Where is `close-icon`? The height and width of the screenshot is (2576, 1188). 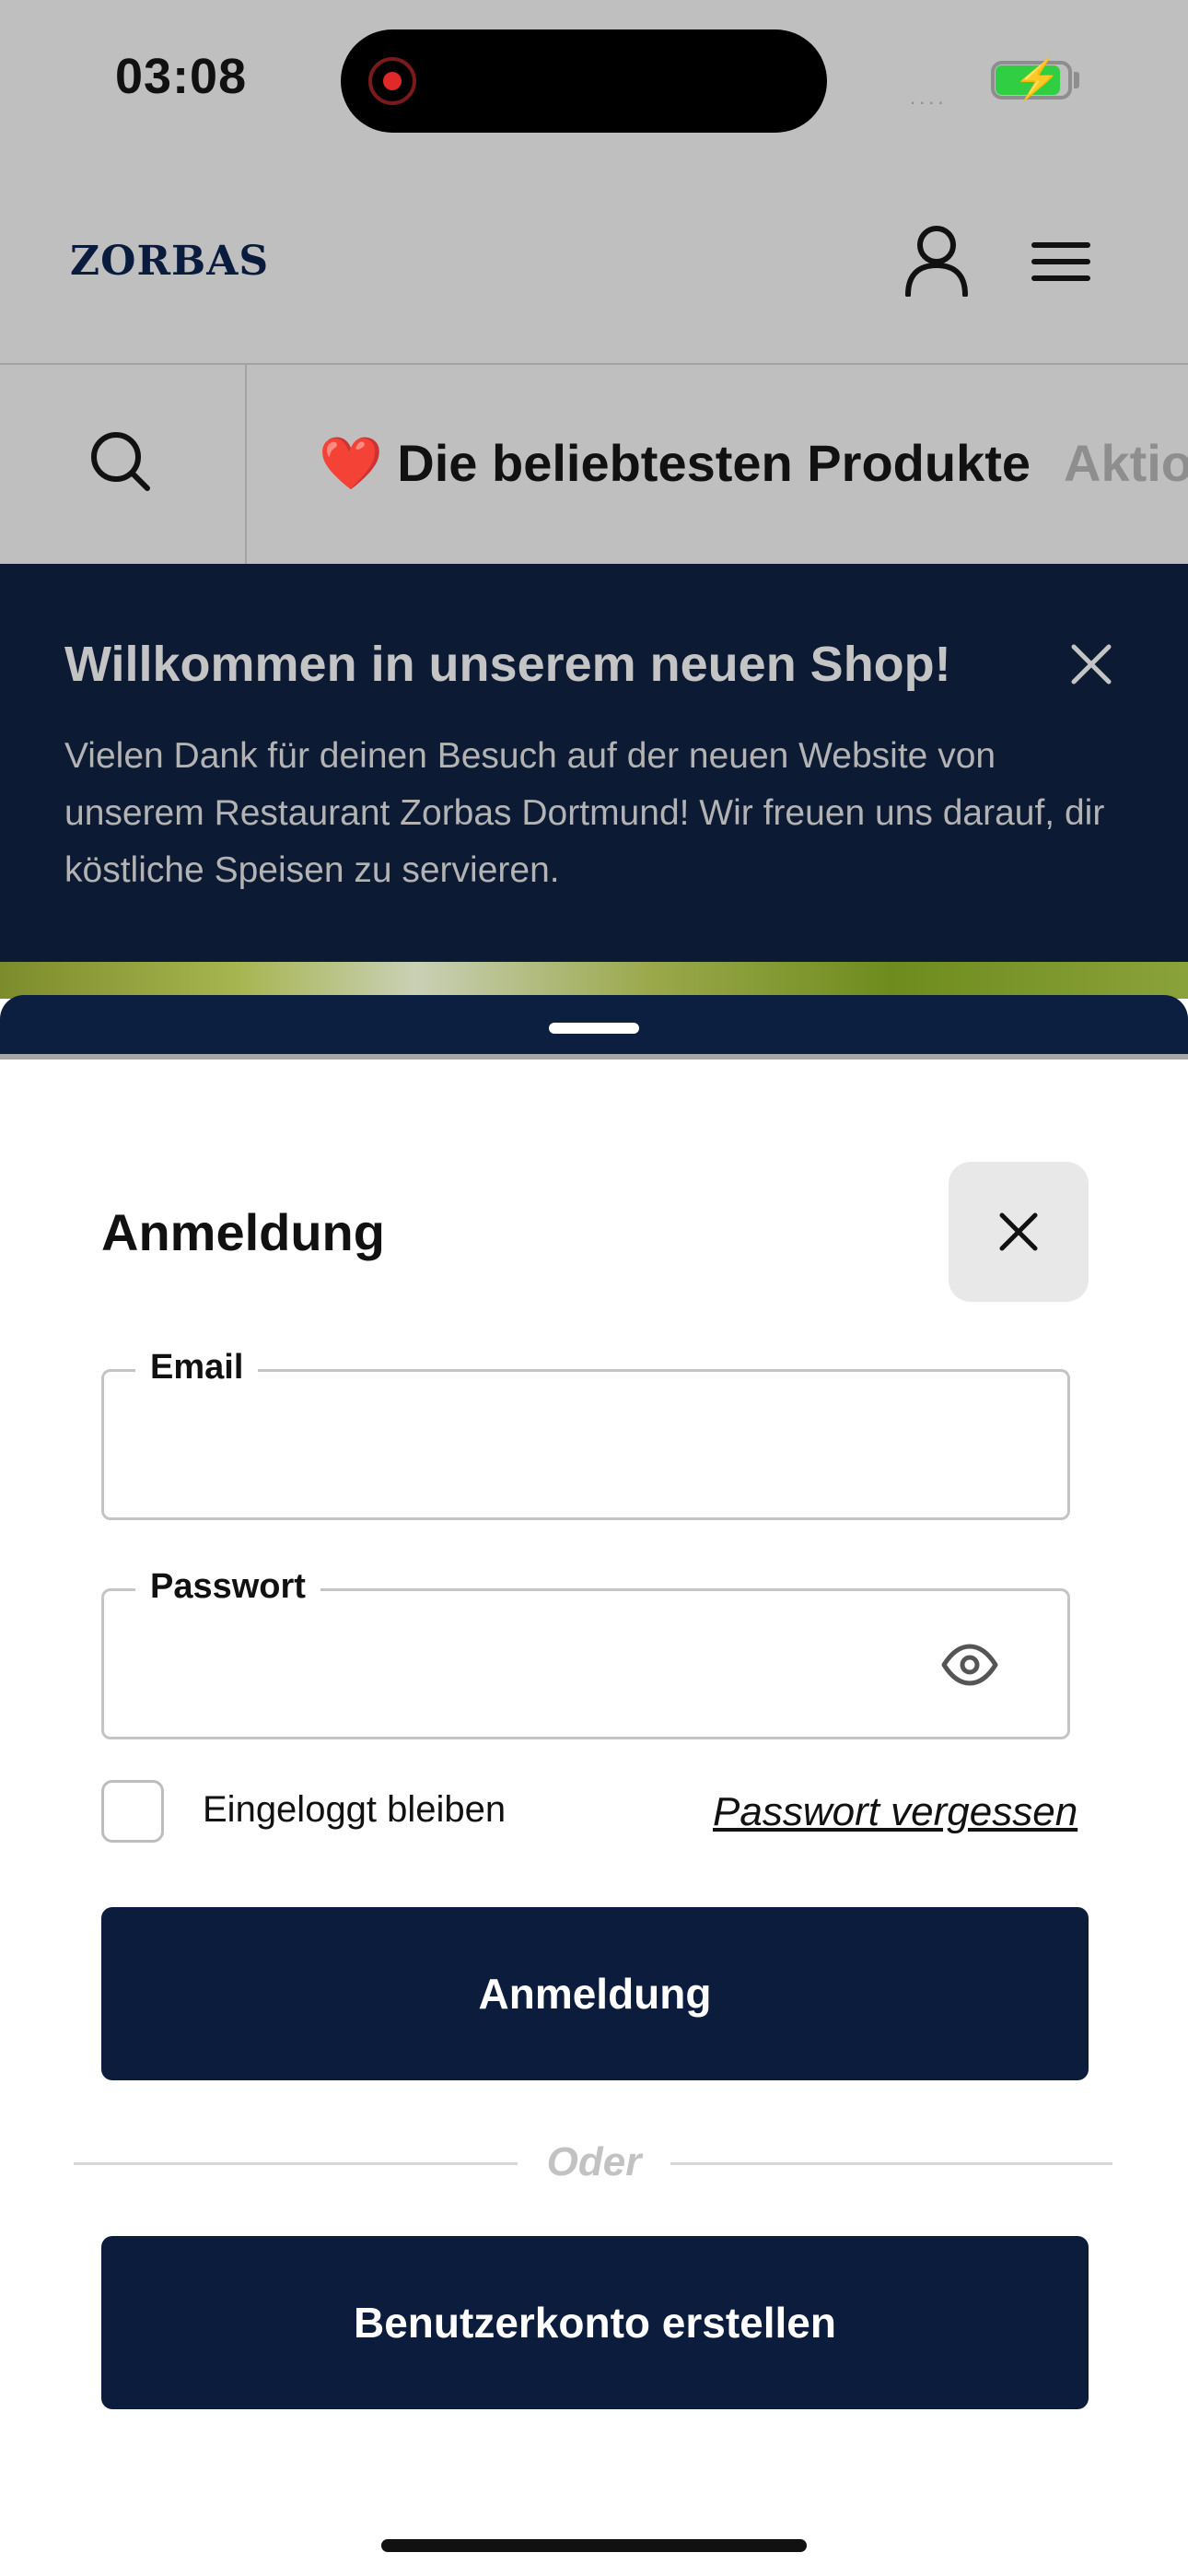
close-icon is located at coordinates (1019, 1231).